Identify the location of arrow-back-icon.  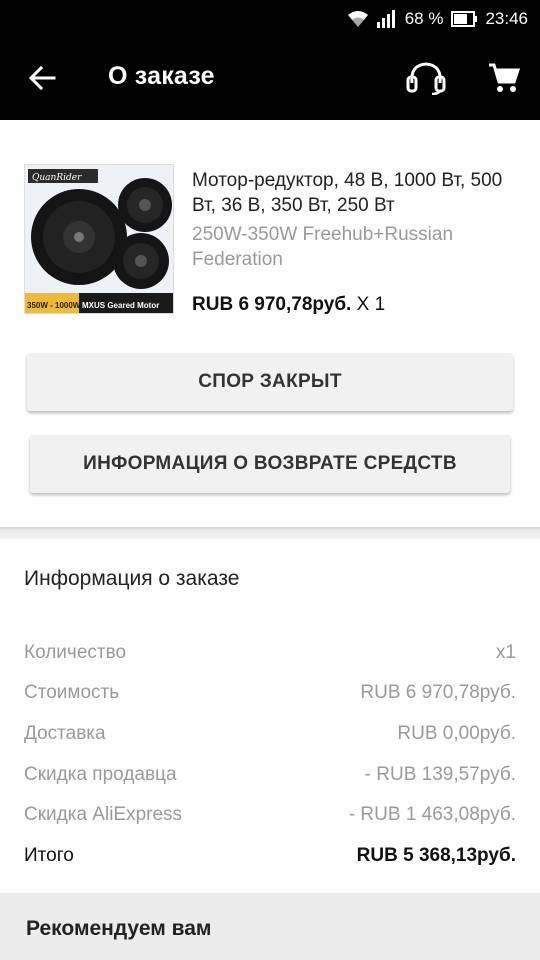
(42, 80).